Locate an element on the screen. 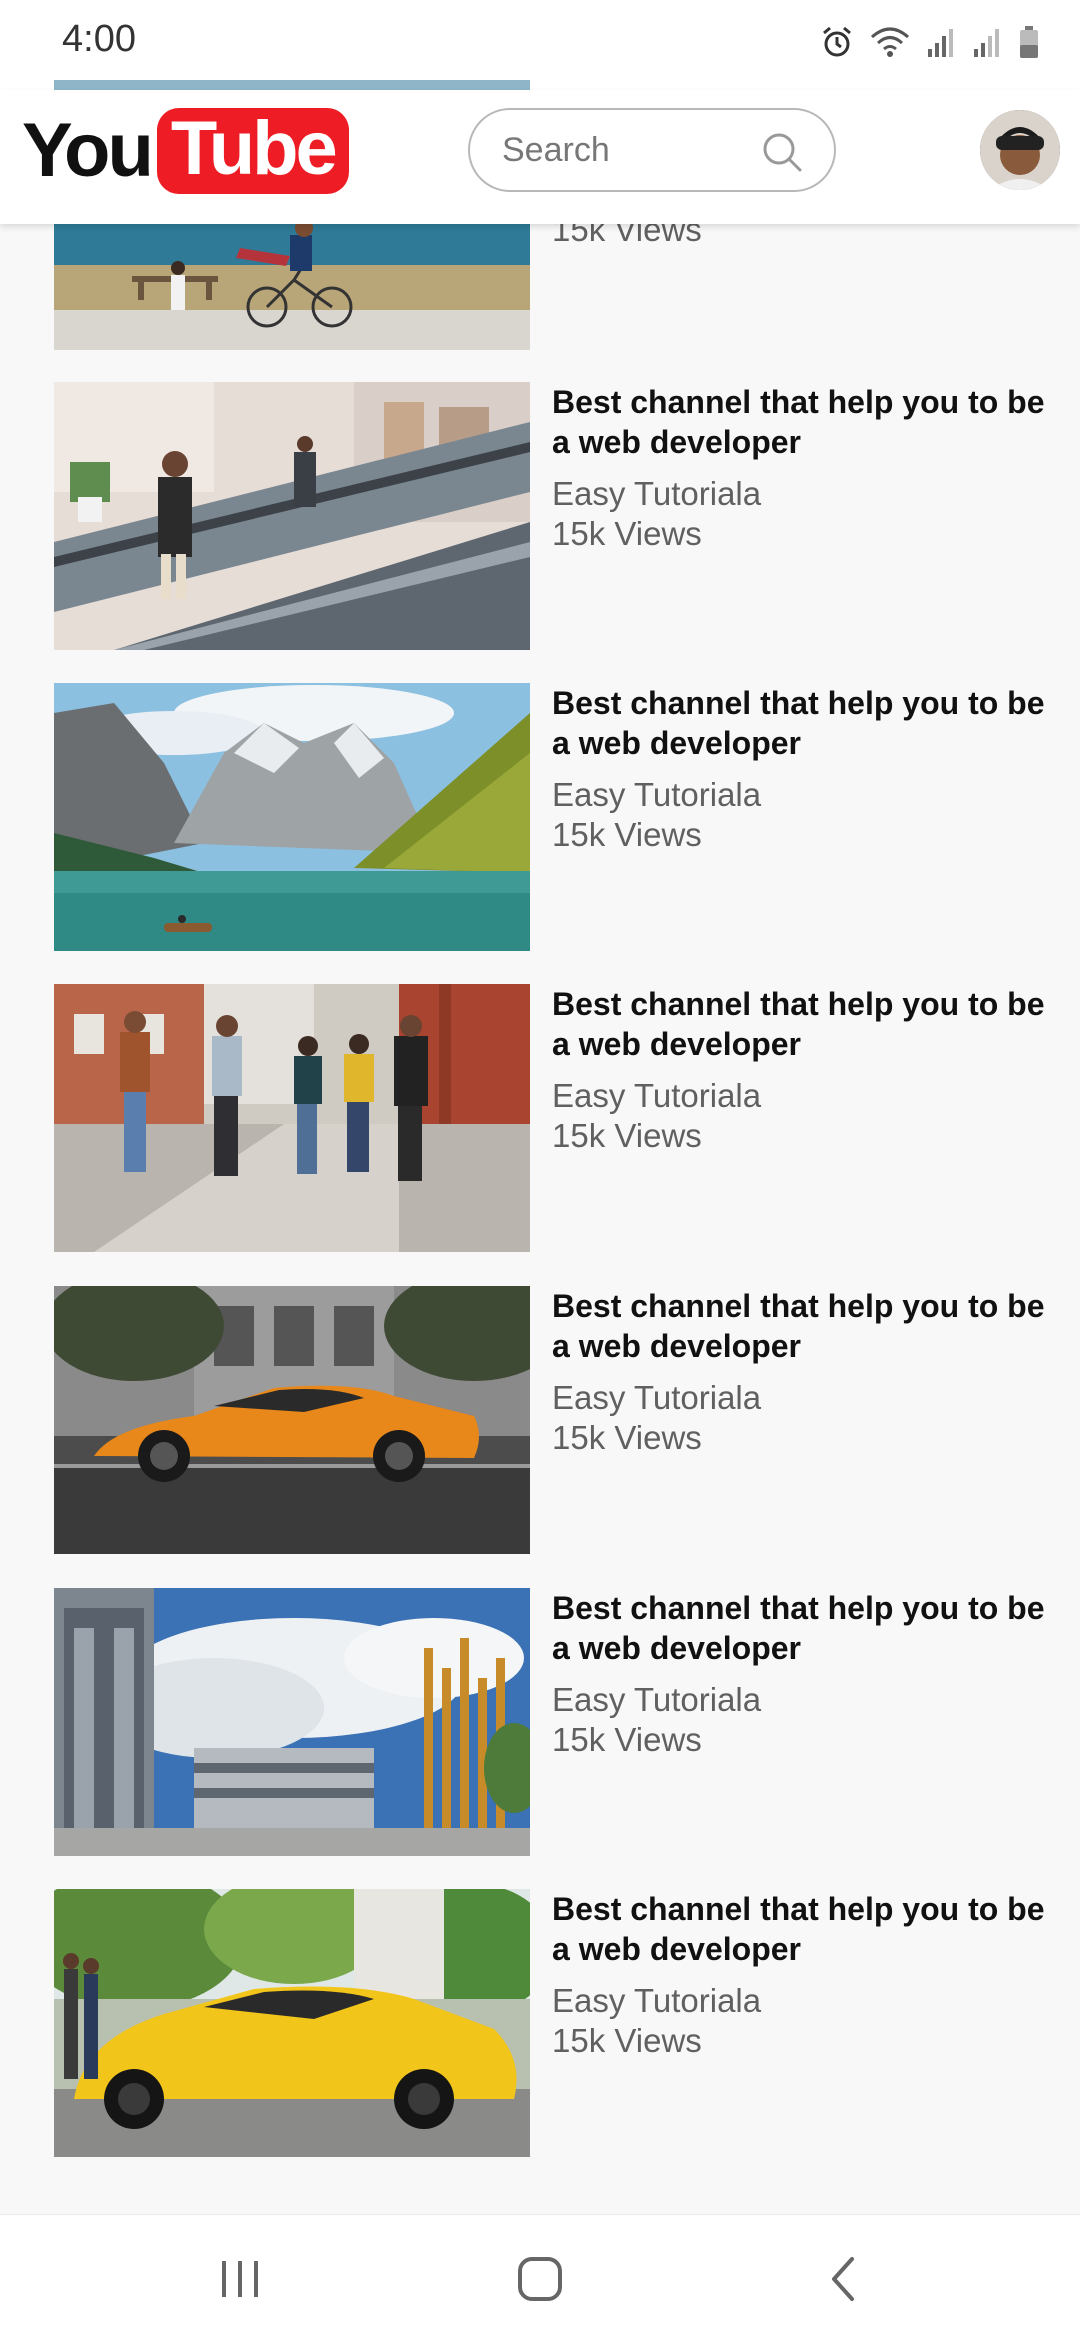 This screenshot has width=1080, height=2341. logo-red-box: Tube is located at coordinates (252, 150).